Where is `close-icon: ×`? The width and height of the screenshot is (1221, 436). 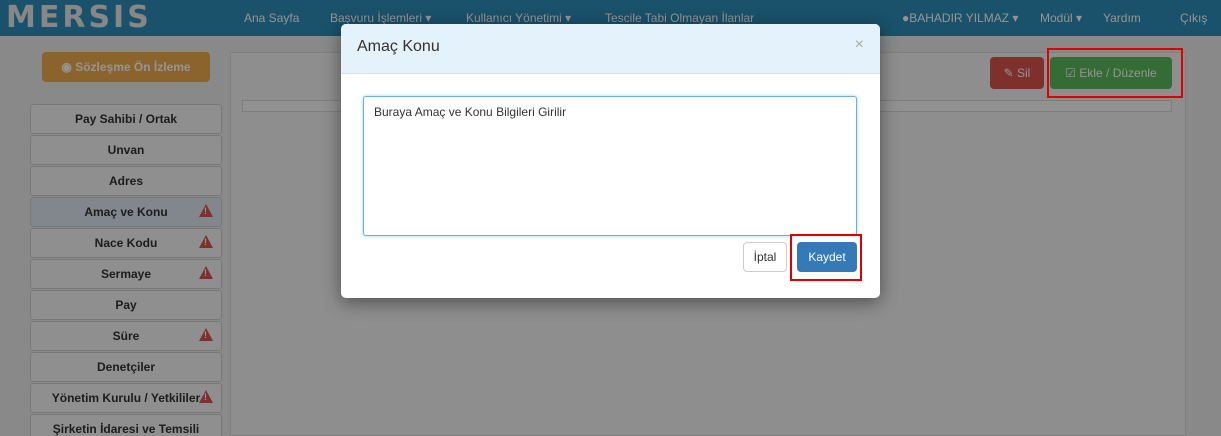 close-icon: × is located at coordinates (859, 45).